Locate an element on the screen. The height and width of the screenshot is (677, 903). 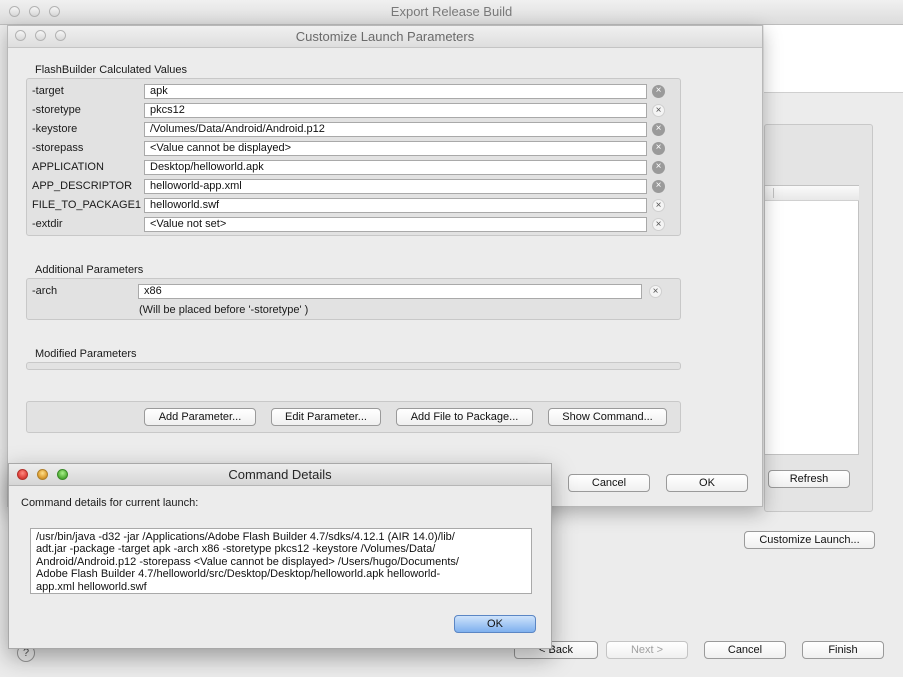
calculated-param-value-field: helloworld.swf is located at coordinates (395, 205).